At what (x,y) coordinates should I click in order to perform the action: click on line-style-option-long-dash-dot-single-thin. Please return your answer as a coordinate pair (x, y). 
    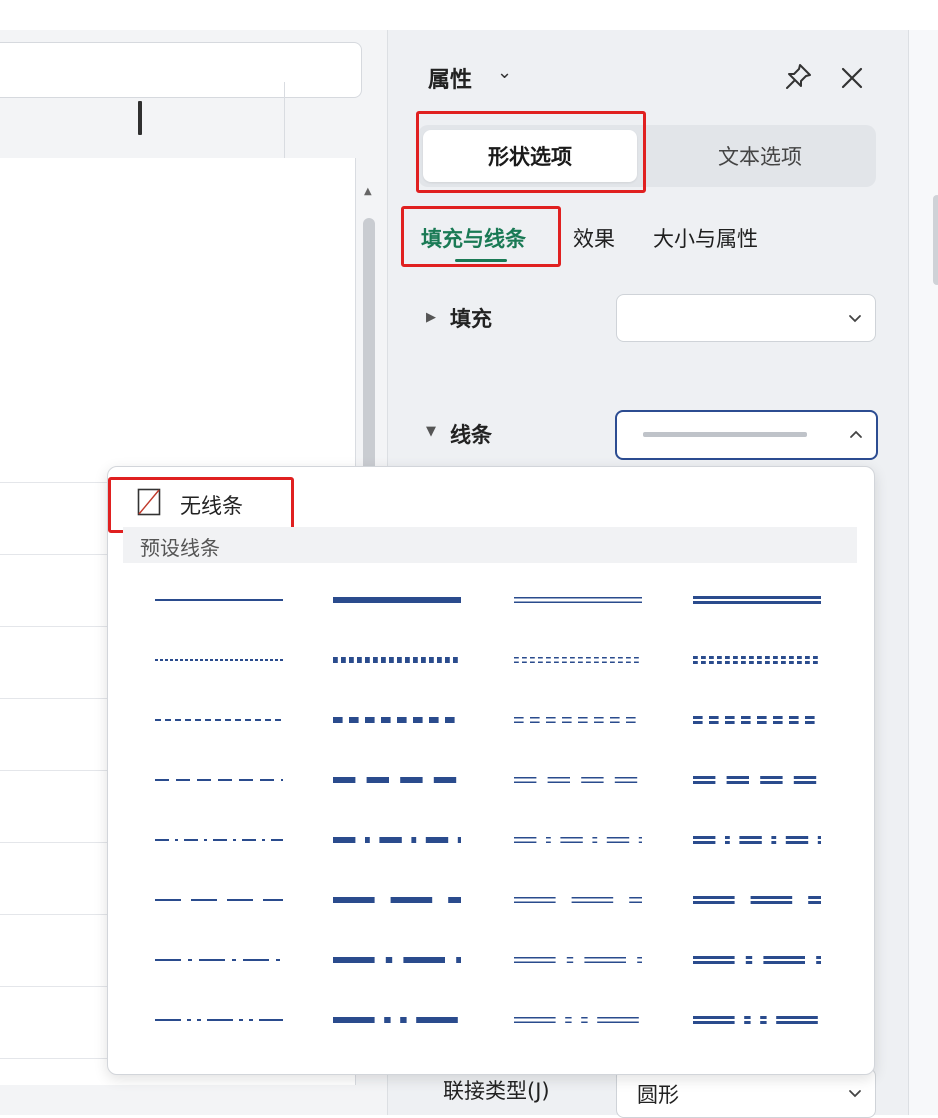
    Looking at the image, I should click on (220, 960).